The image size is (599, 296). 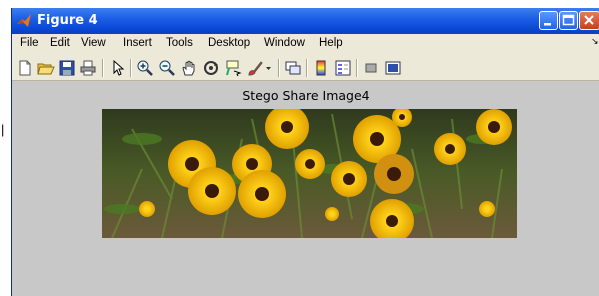 I want to click on close-button, so click(x=589, y=20).